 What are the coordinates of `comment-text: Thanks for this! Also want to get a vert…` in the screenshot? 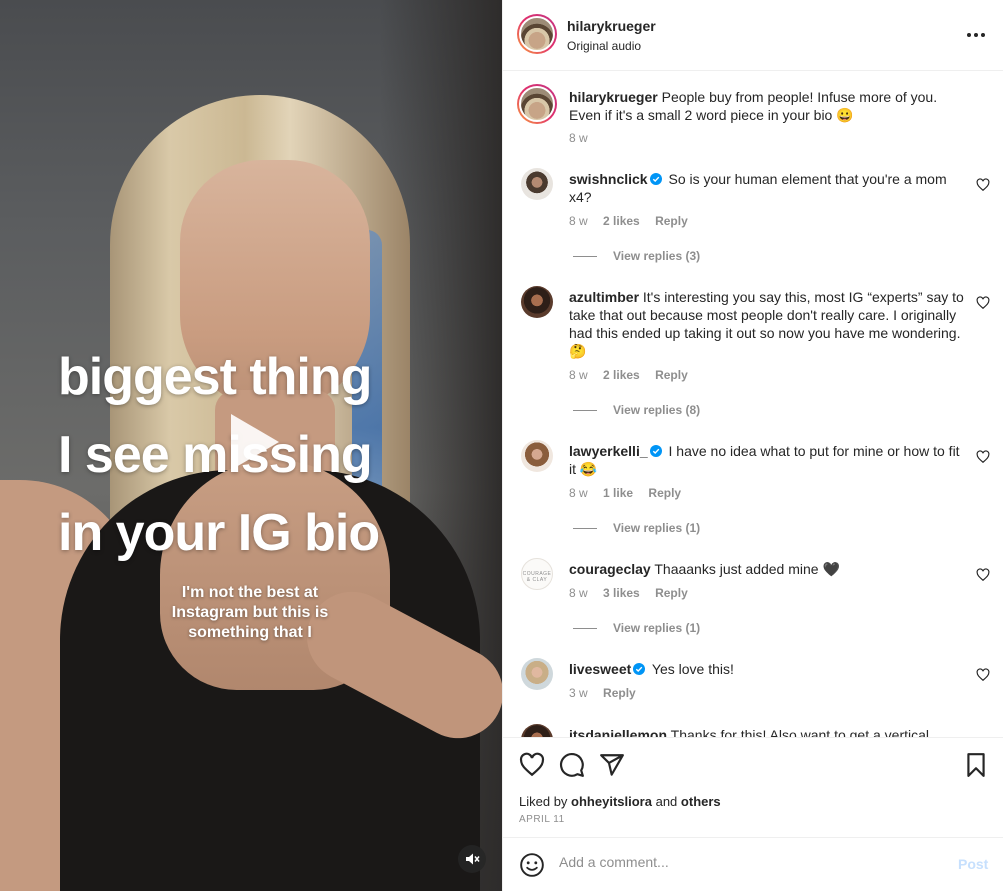 It's located at (800, 732).